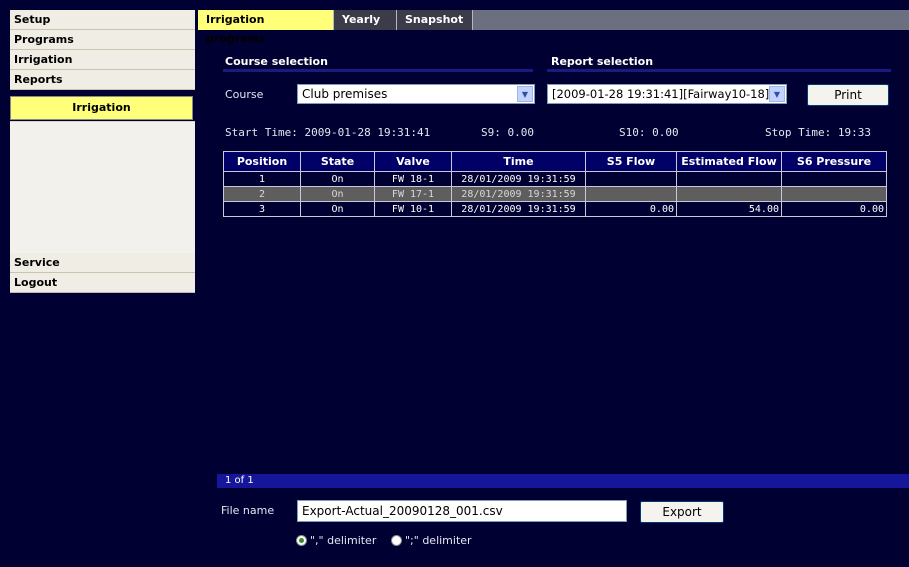 This screenshot has height=567, width=909. I want to click on col-s6-pressure: S6 Pressure, so click(834, 161).